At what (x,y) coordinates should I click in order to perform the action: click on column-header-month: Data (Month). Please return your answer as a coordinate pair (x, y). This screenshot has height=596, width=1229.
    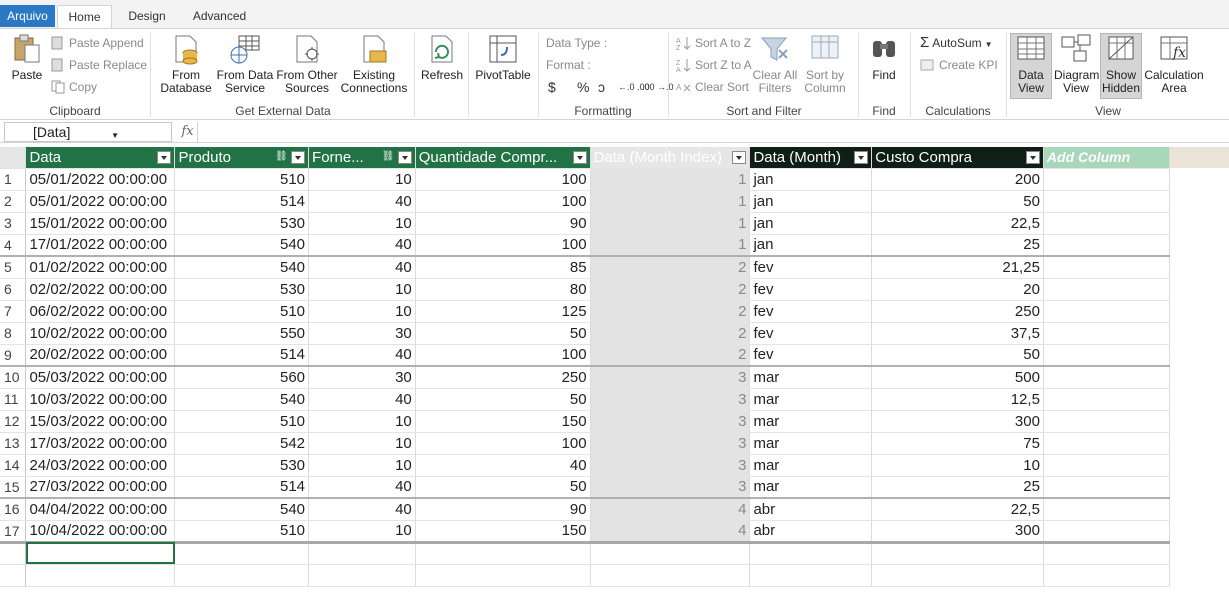
    Looking at the image, I should click on (811, 158).